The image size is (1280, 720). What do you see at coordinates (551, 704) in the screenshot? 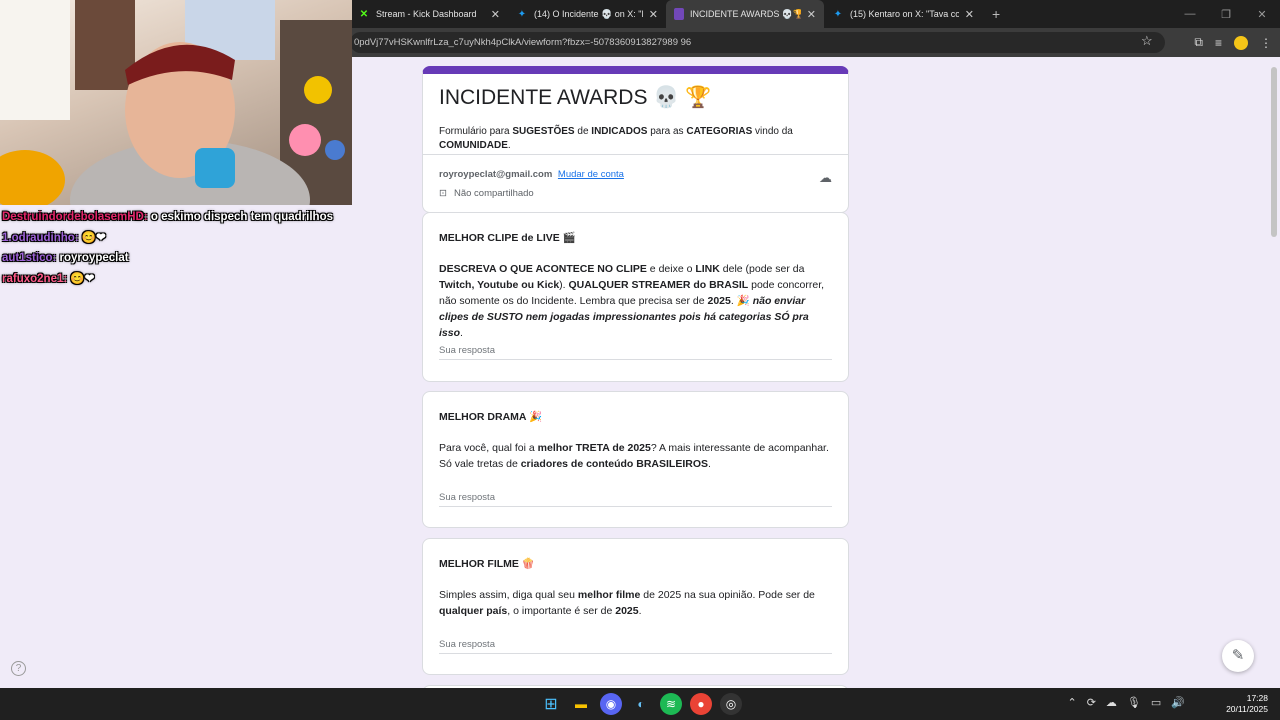
I see `windows-start-icon: ⊞` at bounding box center [551, 704].